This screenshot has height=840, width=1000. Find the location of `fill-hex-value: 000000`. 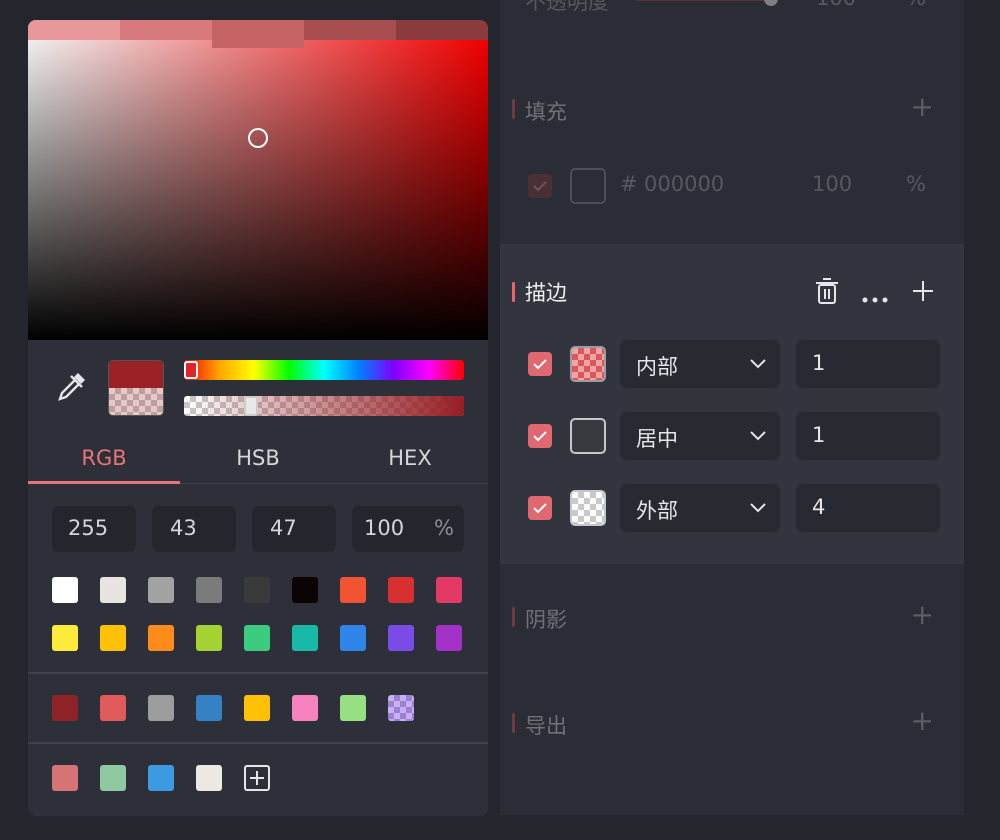

fill-hex-value: 000000 is located at coordinates (684, 184).